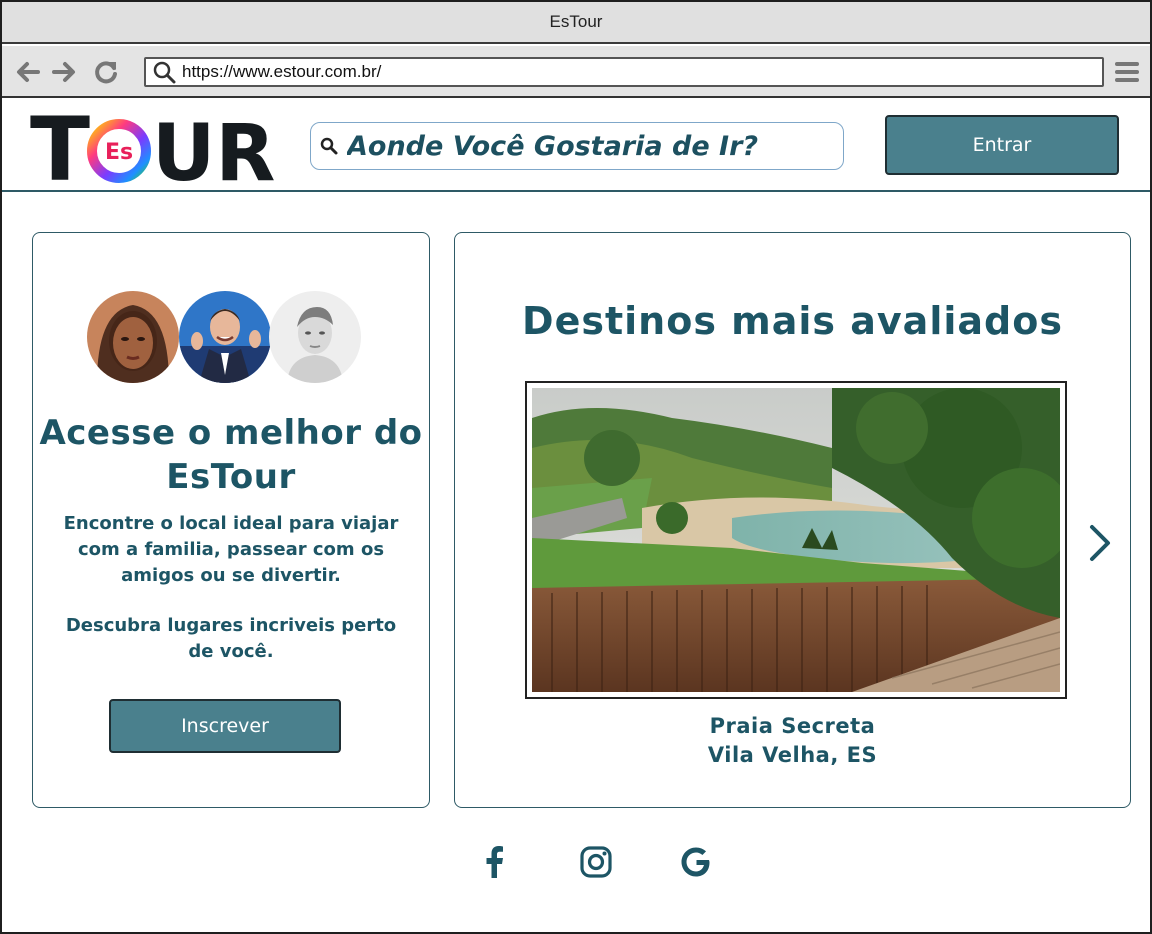 The image size is (1152, 934). I want to click on avatar-group, so click(232, 337).